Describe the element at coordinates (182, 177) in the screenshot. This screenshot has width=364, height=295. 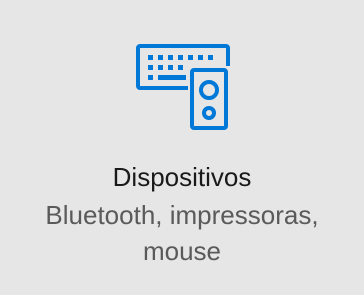
I see `tile-title: Dispositivos` at that location.